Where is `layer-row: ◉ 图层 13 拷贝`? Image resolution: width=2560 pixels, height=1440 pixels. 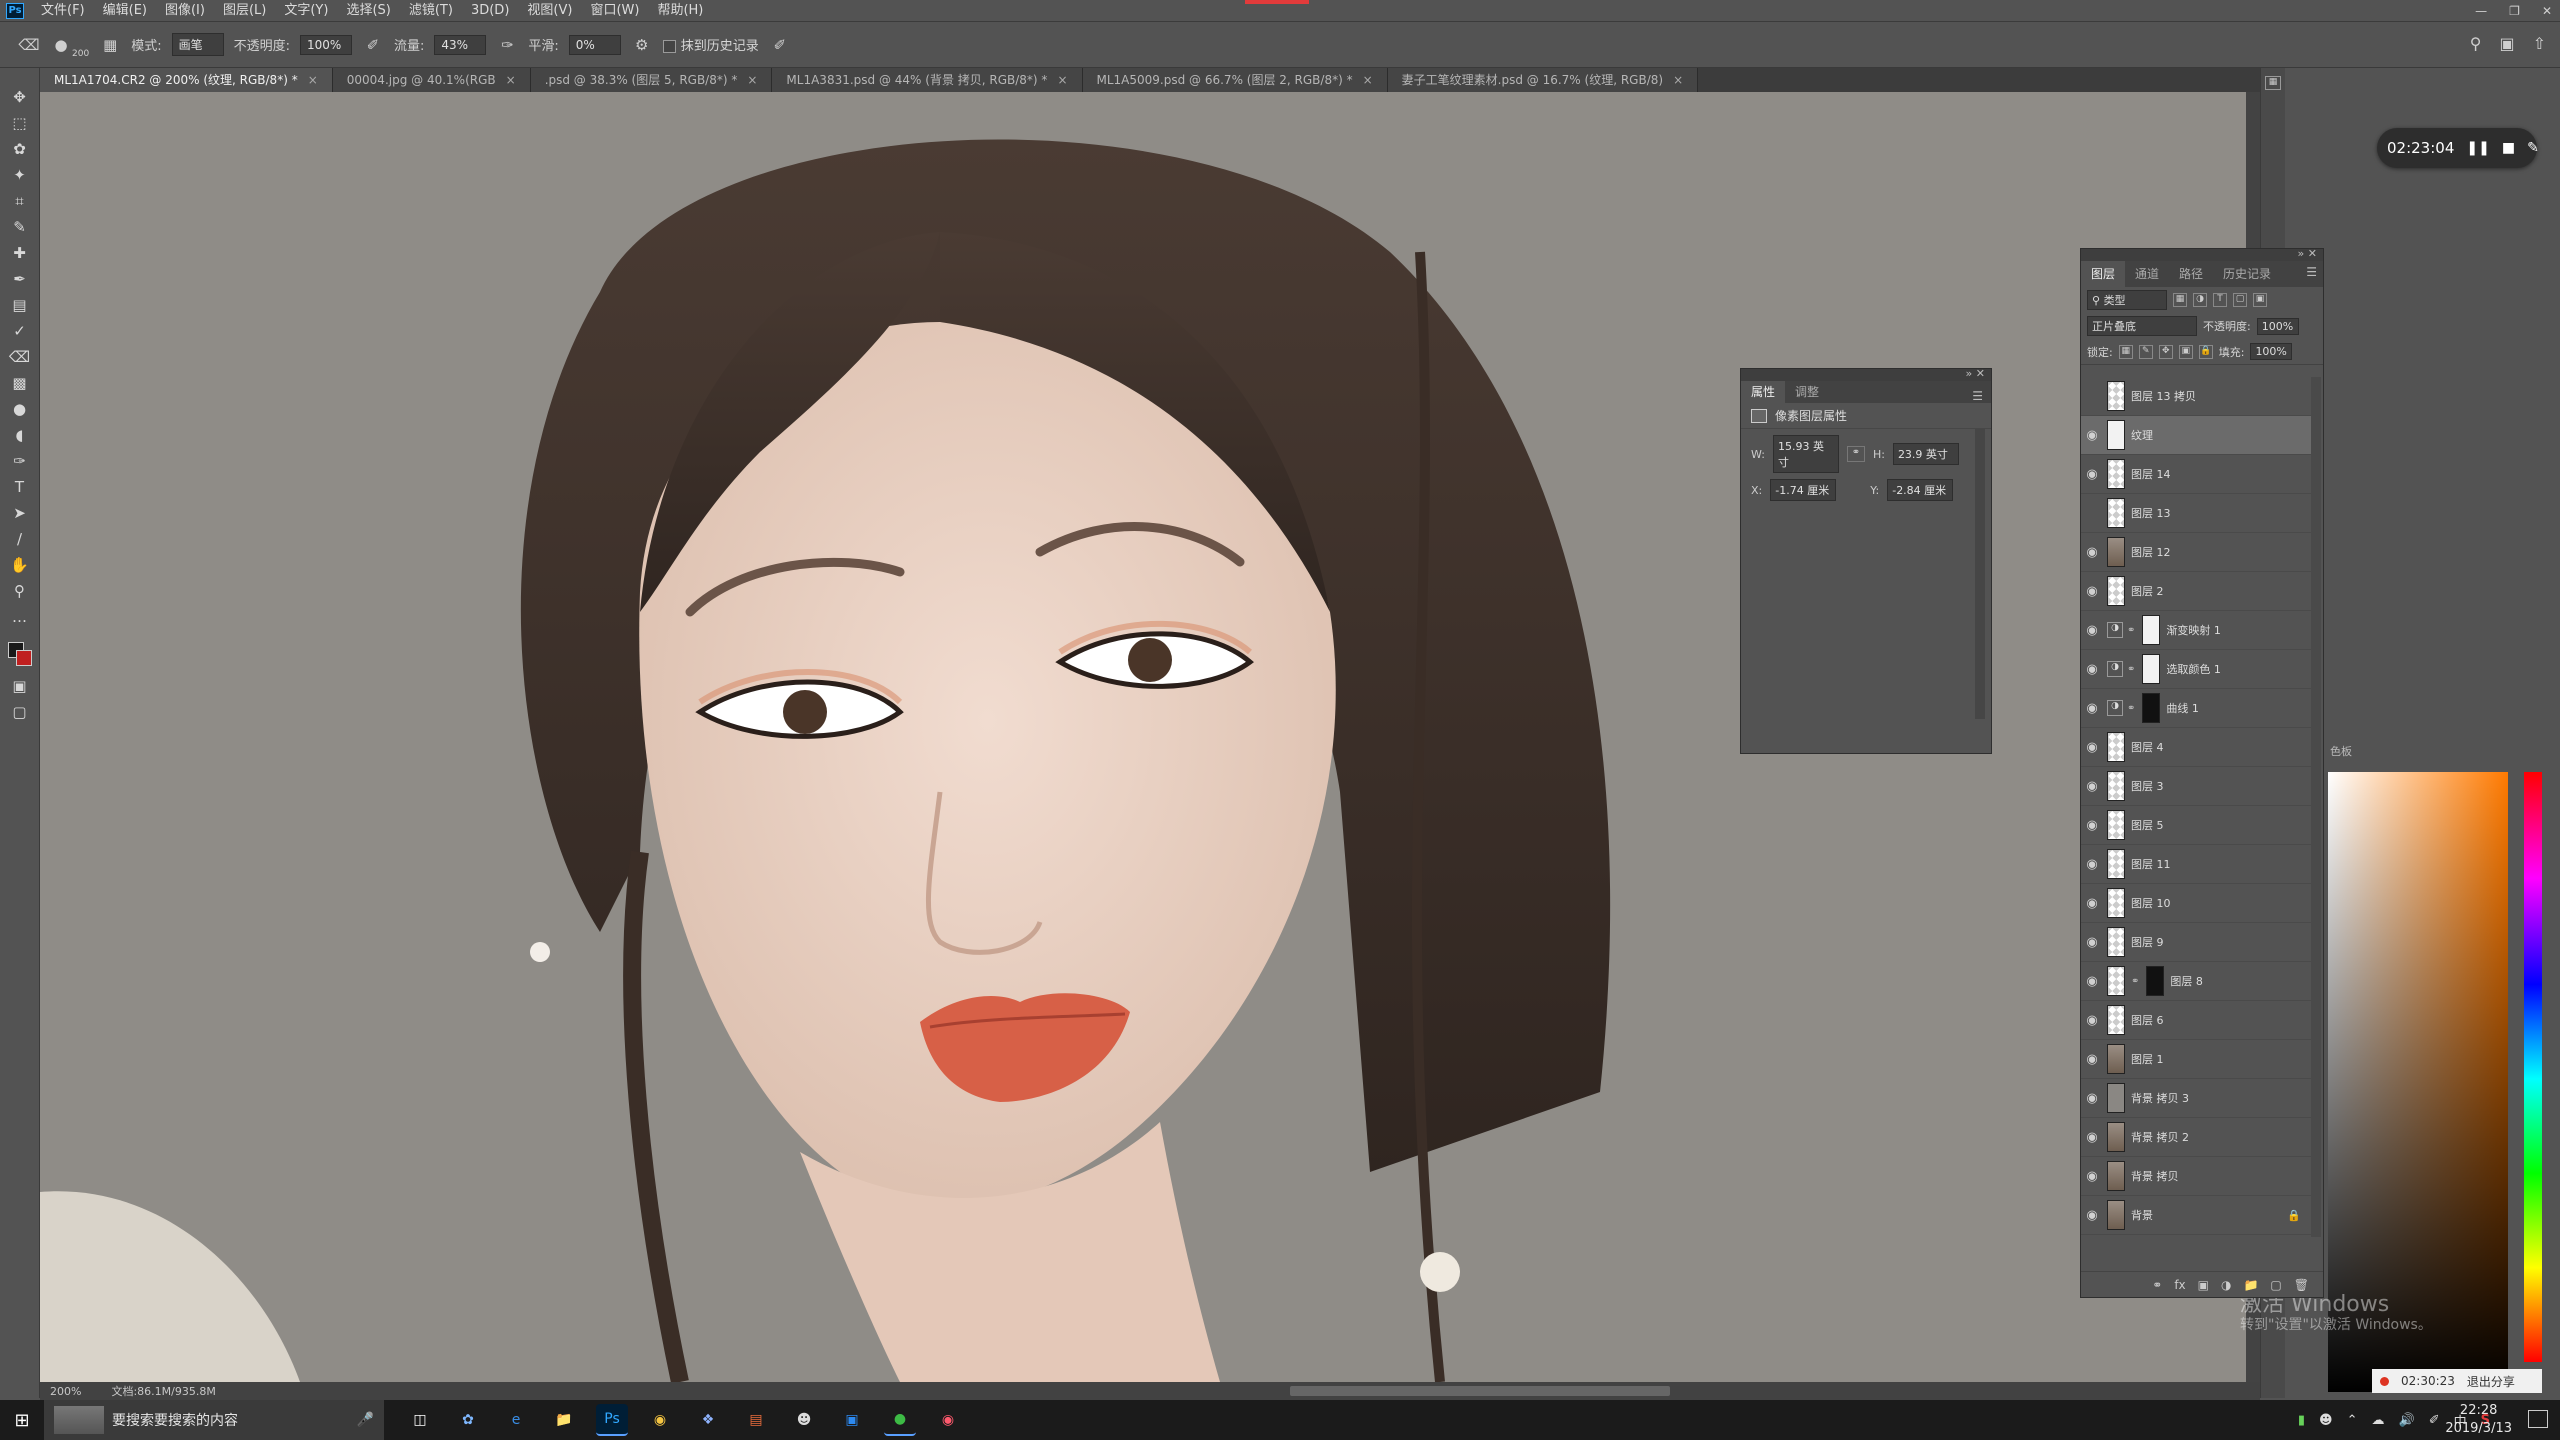 layer-row: ◉ 图层 13 拷贝 is located at coordinates (2196, 396).